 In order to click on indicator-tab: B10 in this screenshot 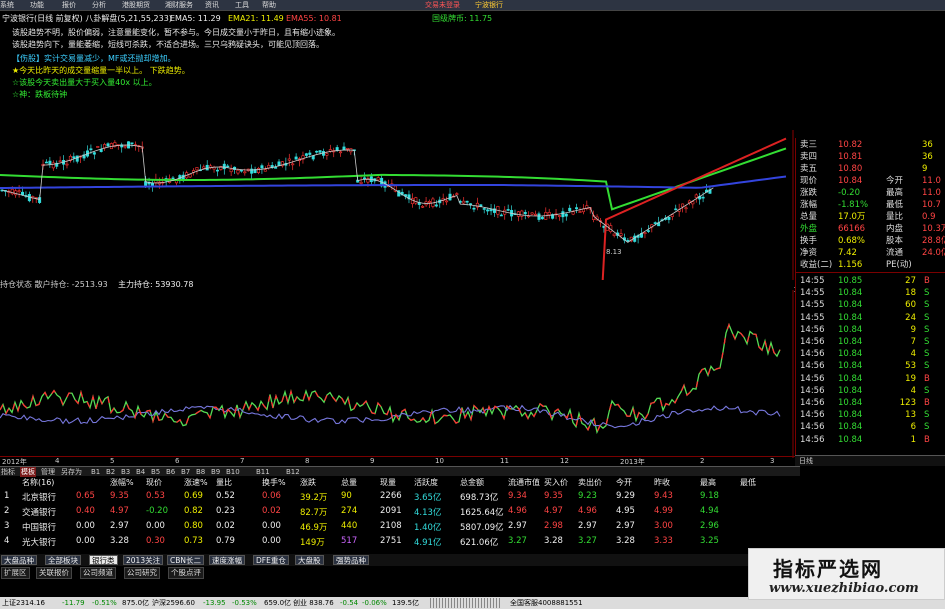, I will do `click(233, 472)`.